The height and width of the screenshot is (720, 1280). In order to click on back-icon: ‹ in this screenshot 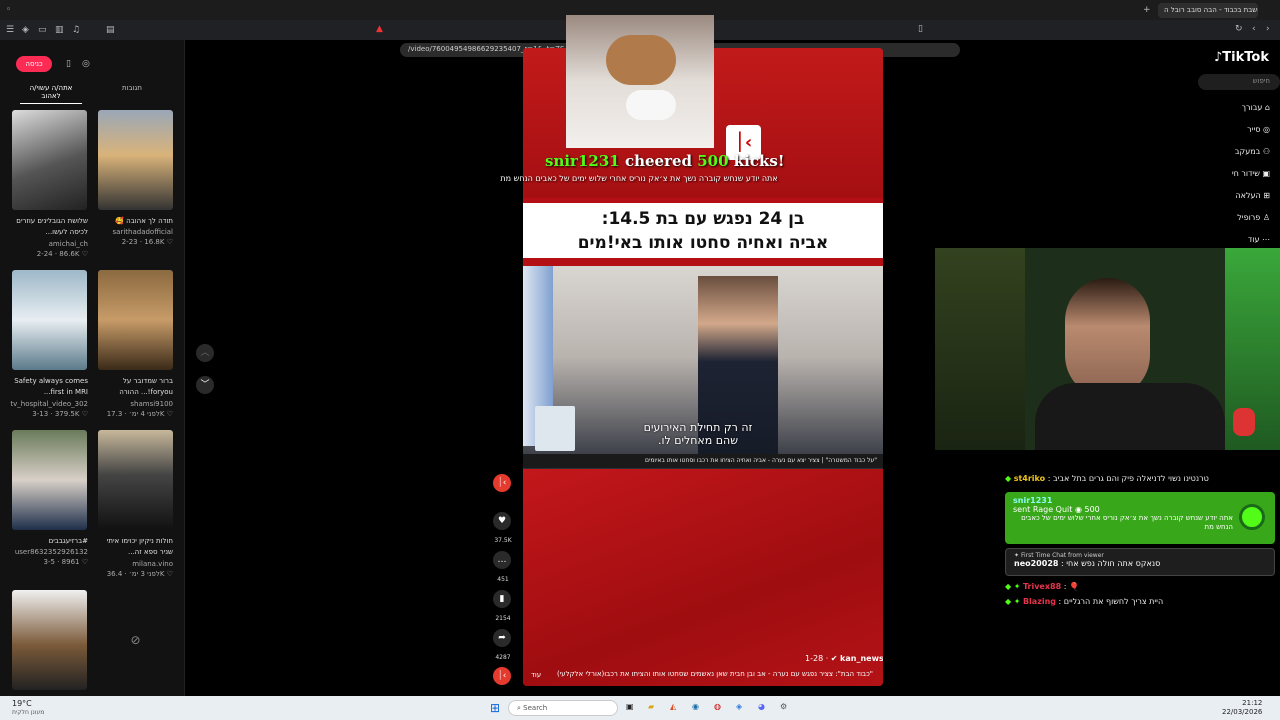, I will do `click(1254, 29)`.